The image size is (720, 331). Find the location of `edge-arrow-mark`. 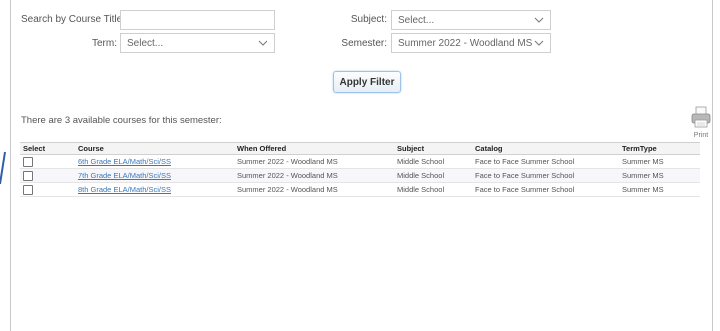

edge-arrow-mark is located at coordinates (3, 167).